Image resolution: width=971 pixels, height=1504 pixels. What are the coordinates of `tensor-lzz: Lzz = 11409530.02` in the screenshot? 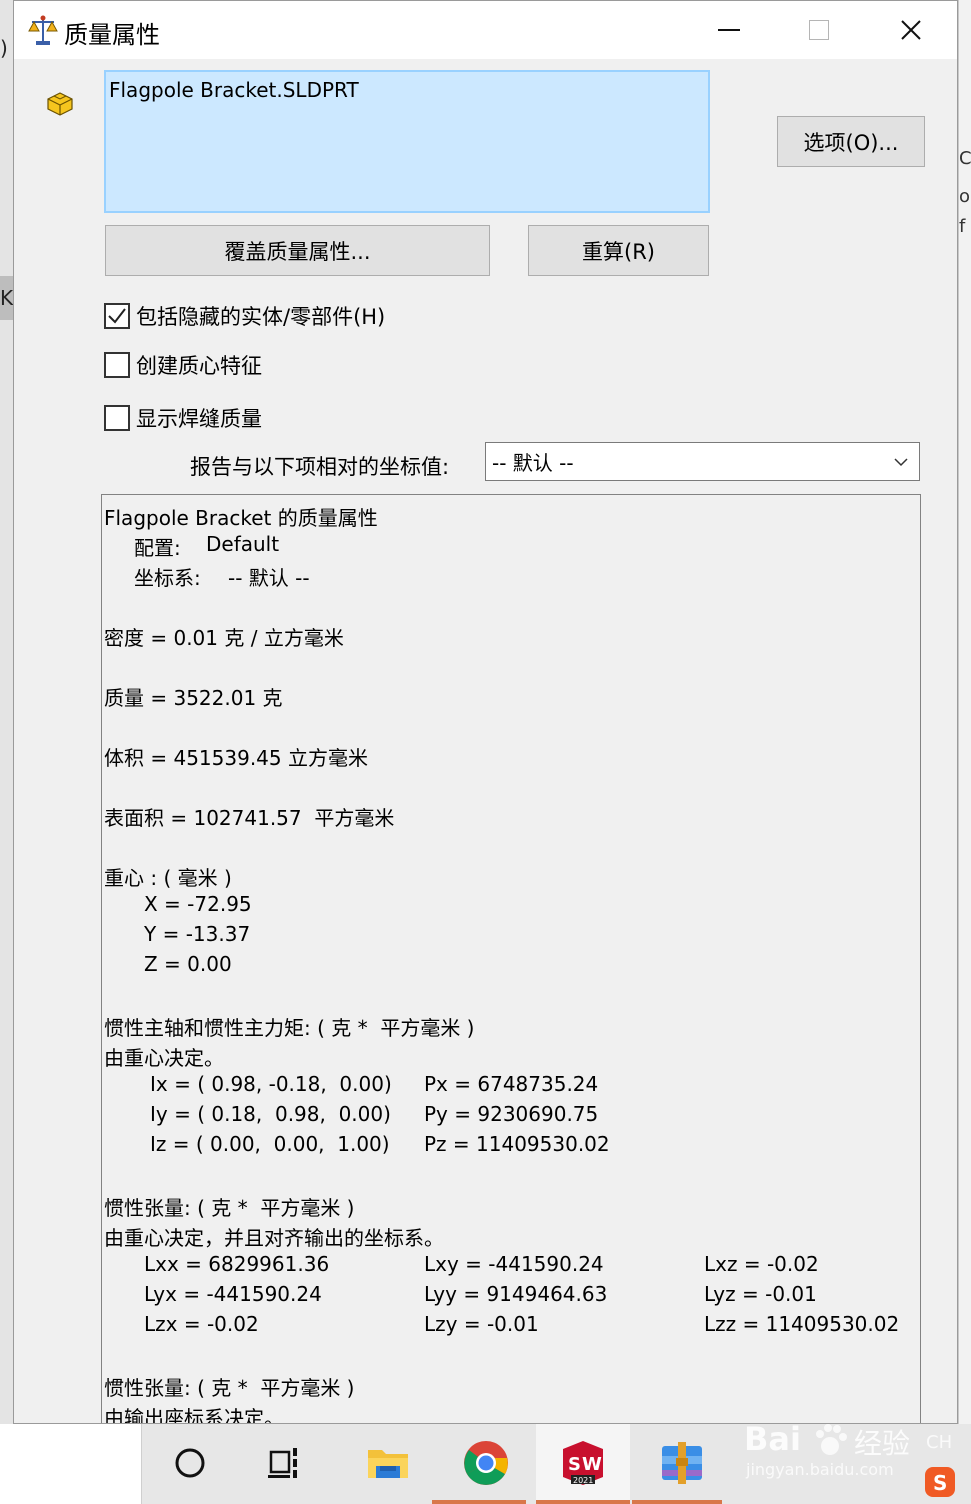 It's located at (802, 1324).